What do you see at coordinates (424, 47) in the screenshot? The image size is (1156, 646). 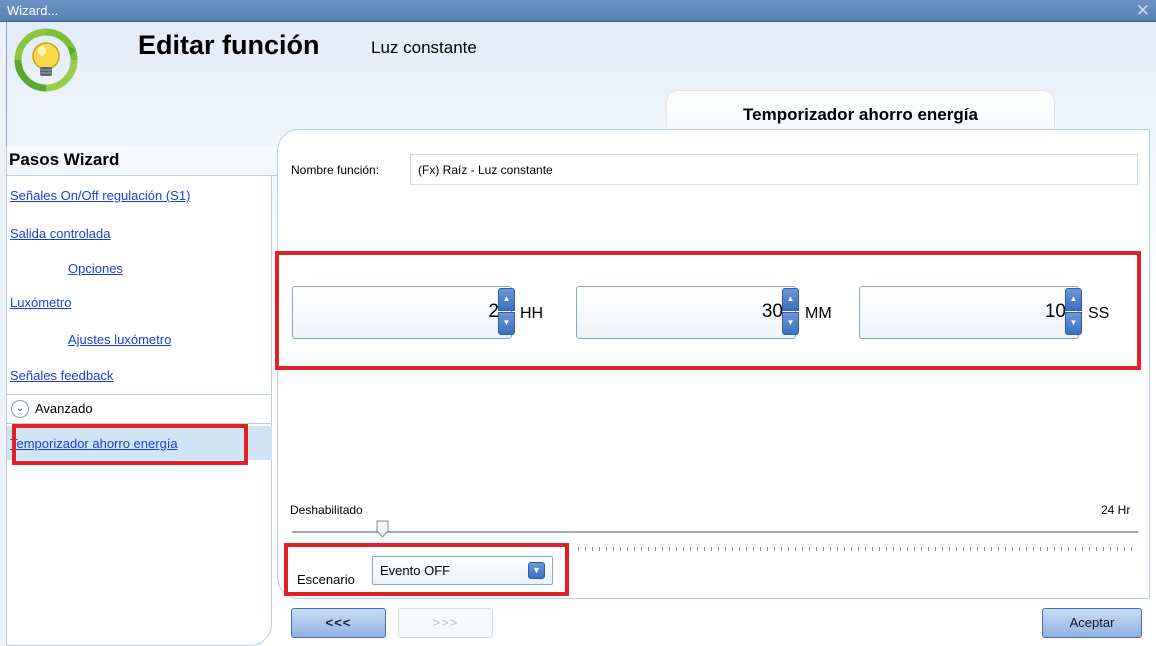 I see `function-type-label: Luz constante` at bounding box center [424, 47].